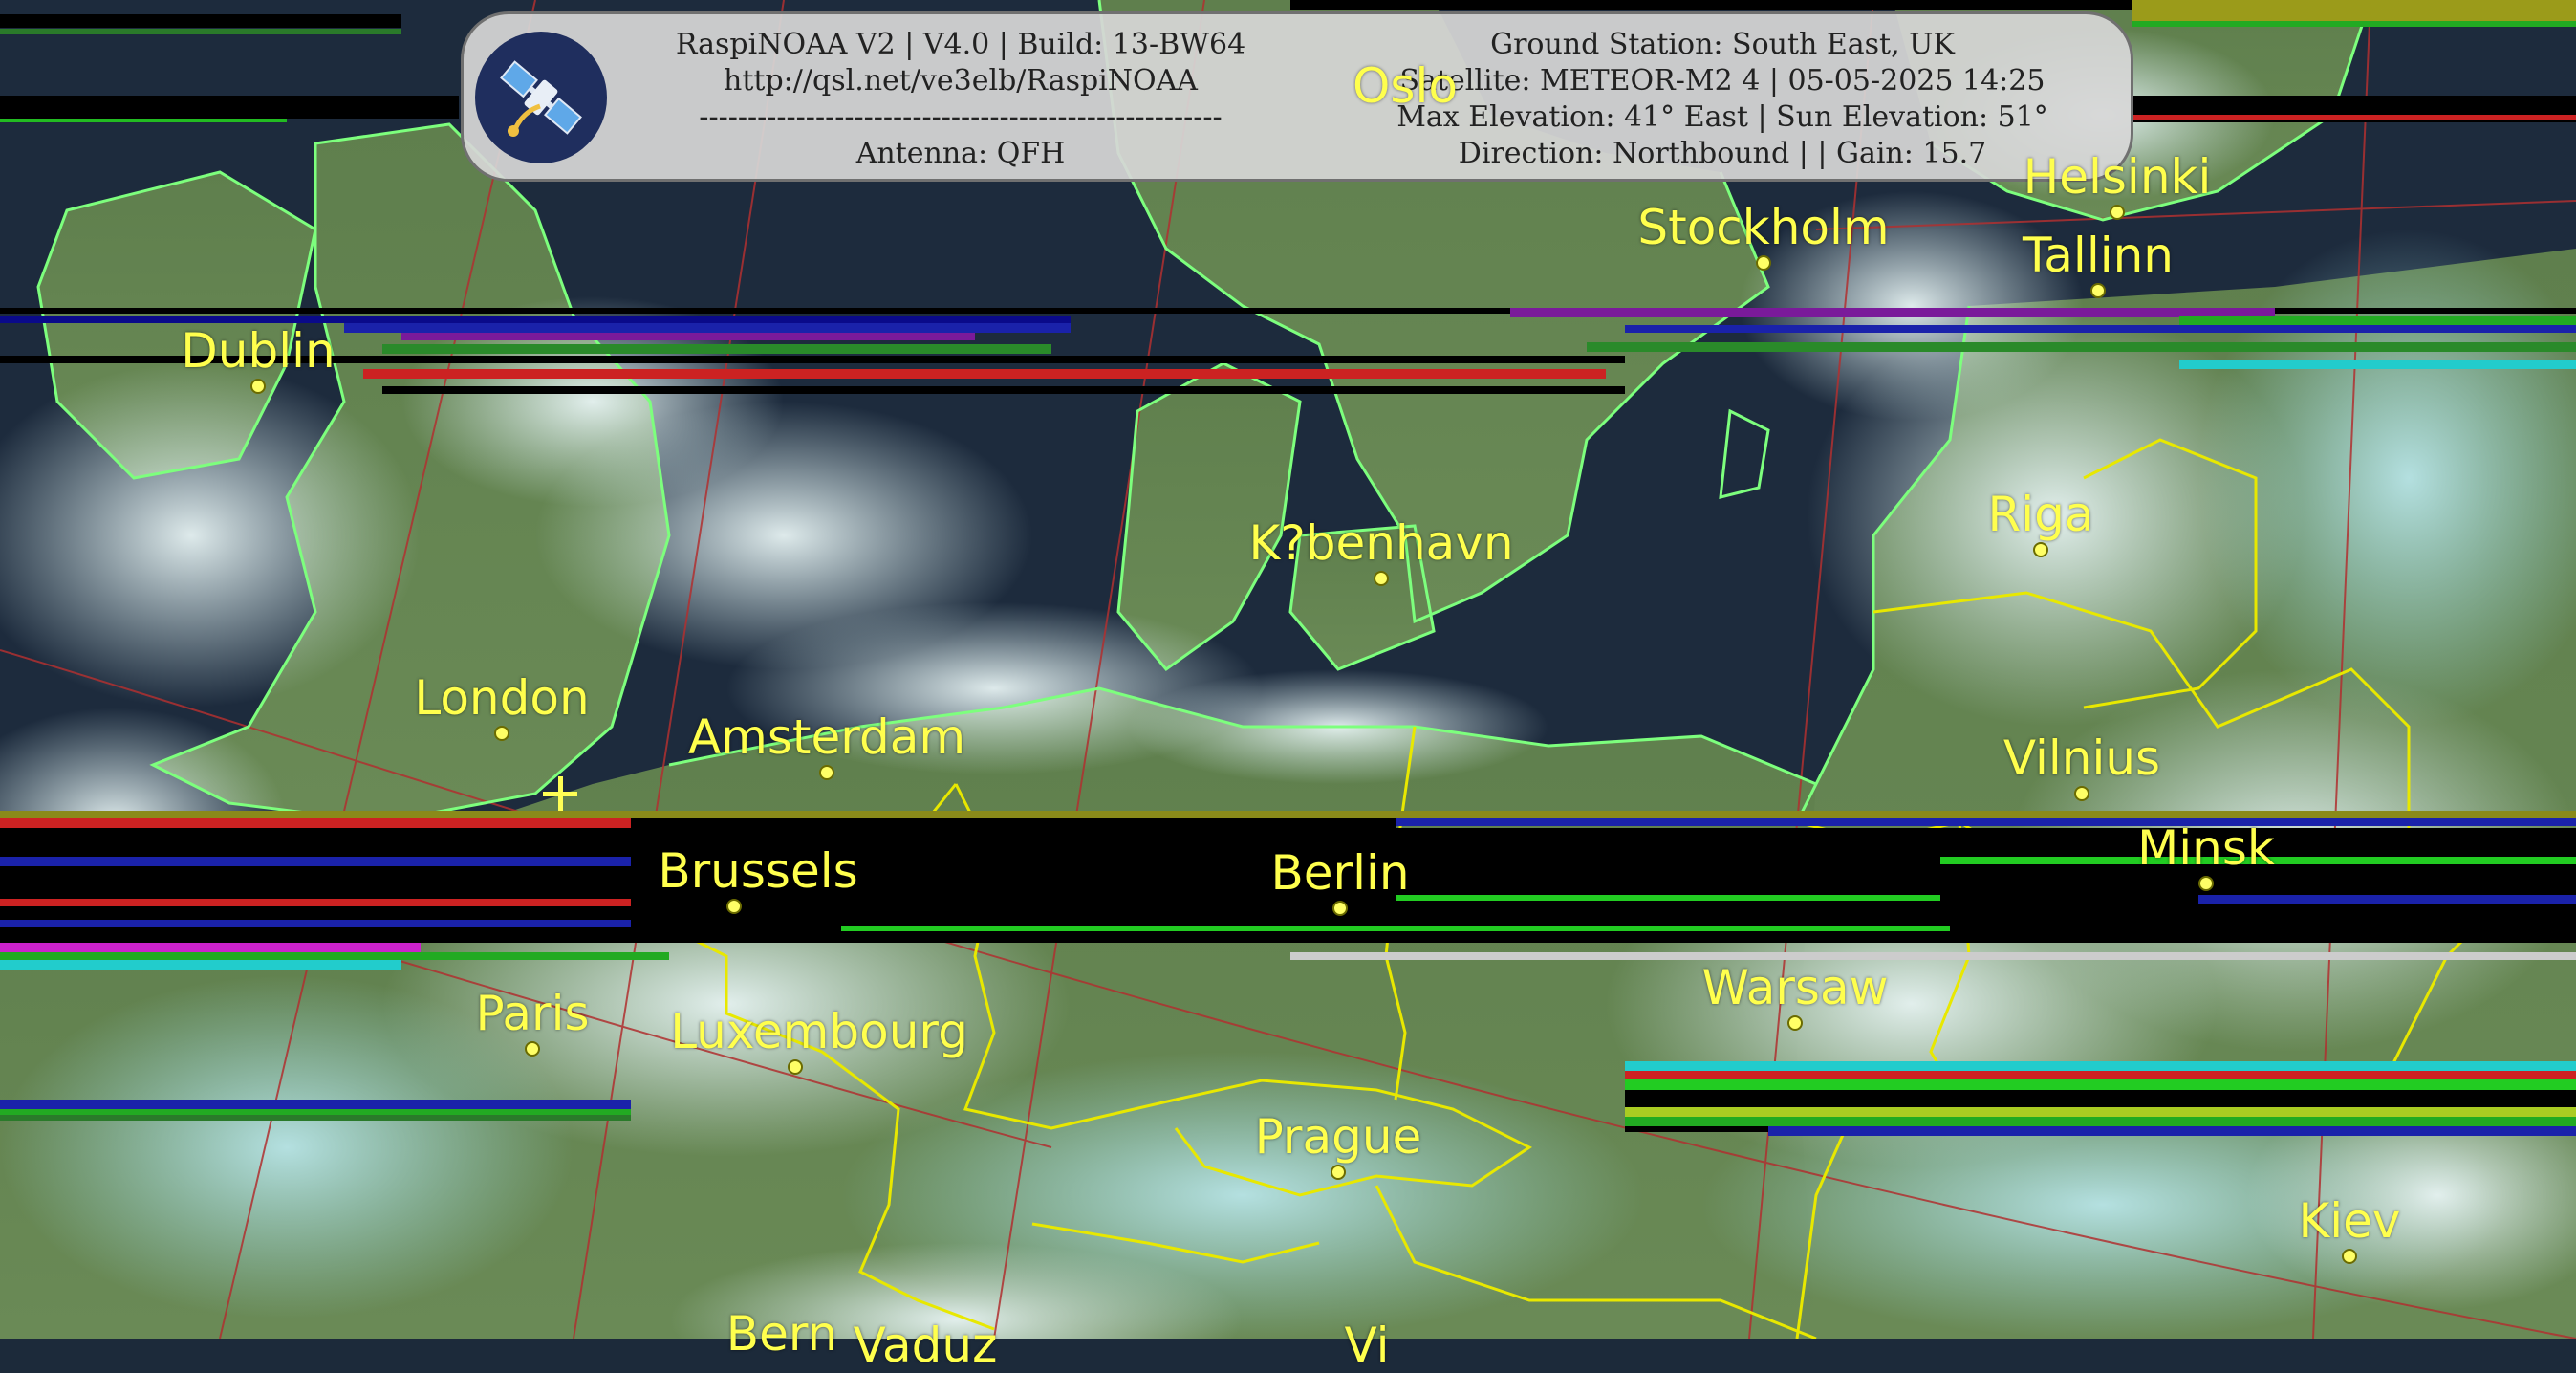  I want to click on city-label: K?benhavn, so click(1381, 543).